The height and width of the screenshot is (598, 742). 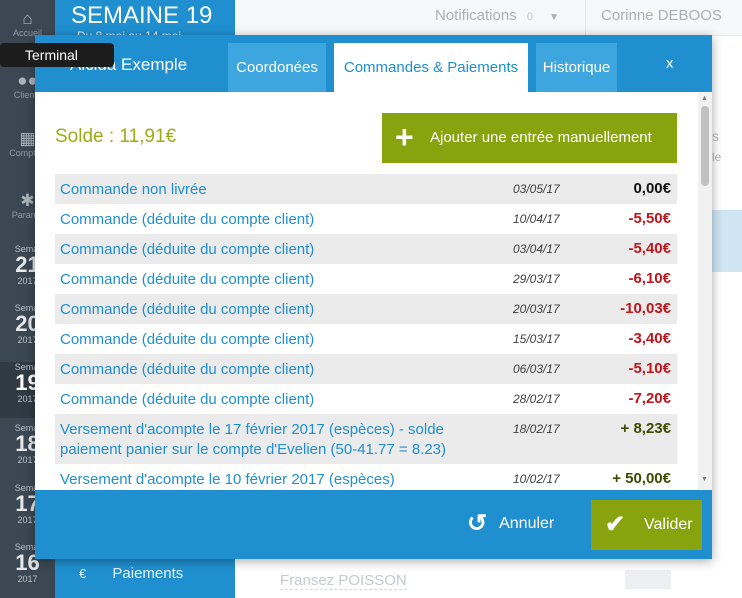 What do you see at coordinates (404, 137) in the screenshot?
I see `plus-icon: +` at bounding box center [404, 137].